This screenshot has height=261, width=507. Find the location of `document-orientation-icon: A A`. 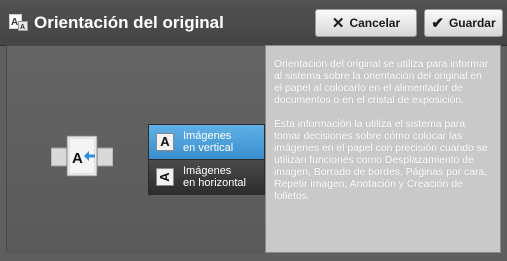

document-orientation-icon: A A is located at coordinates (18, 22).